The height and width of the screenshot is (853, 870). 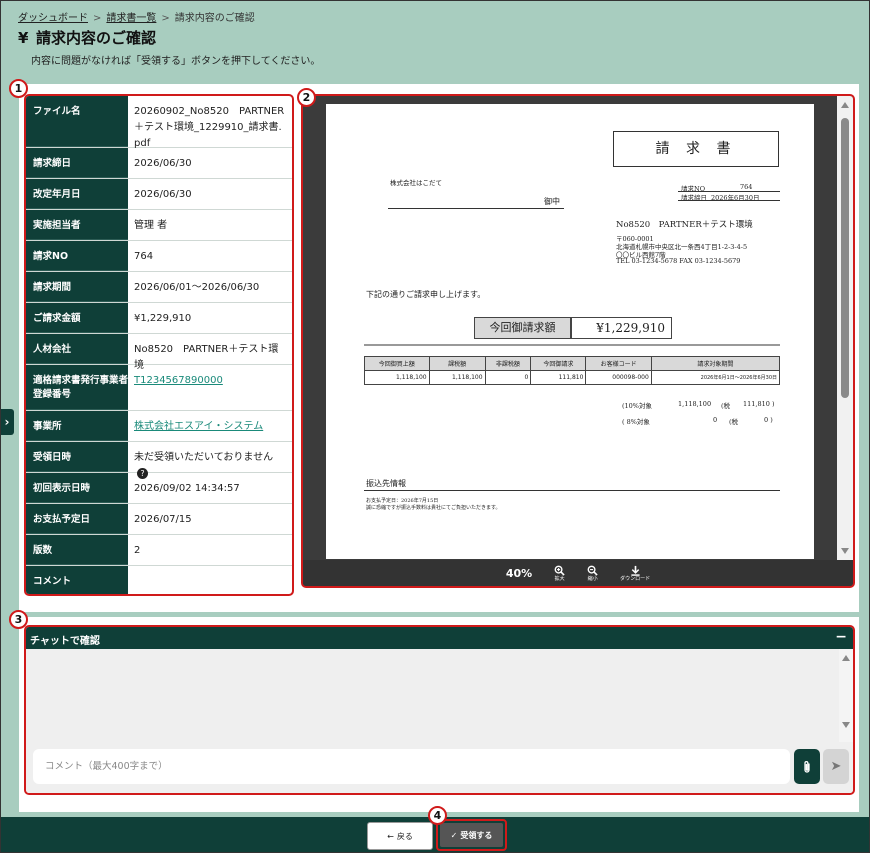 I want to click on info-row-staffing-company: 人材会社 No8520 PARTNER＋テスト環境, so click(x=159, y=352).